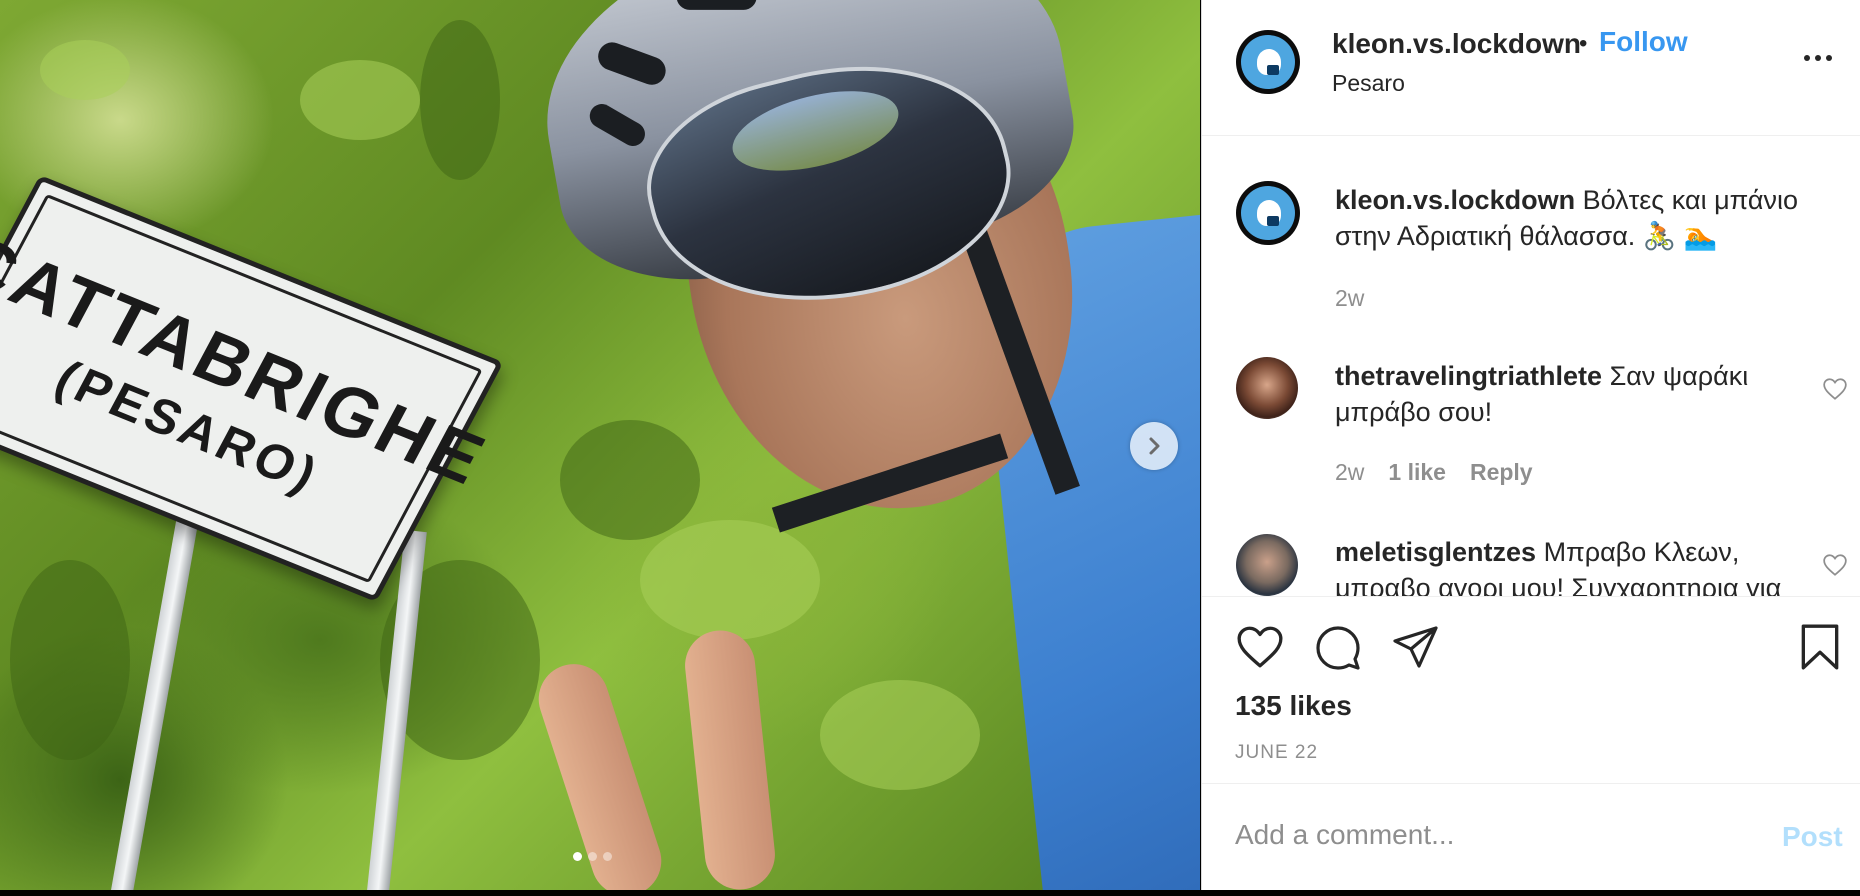  Describe the element at coordinates (730, 758) in the screenshot. I see `peace-sign-finger` at that location.